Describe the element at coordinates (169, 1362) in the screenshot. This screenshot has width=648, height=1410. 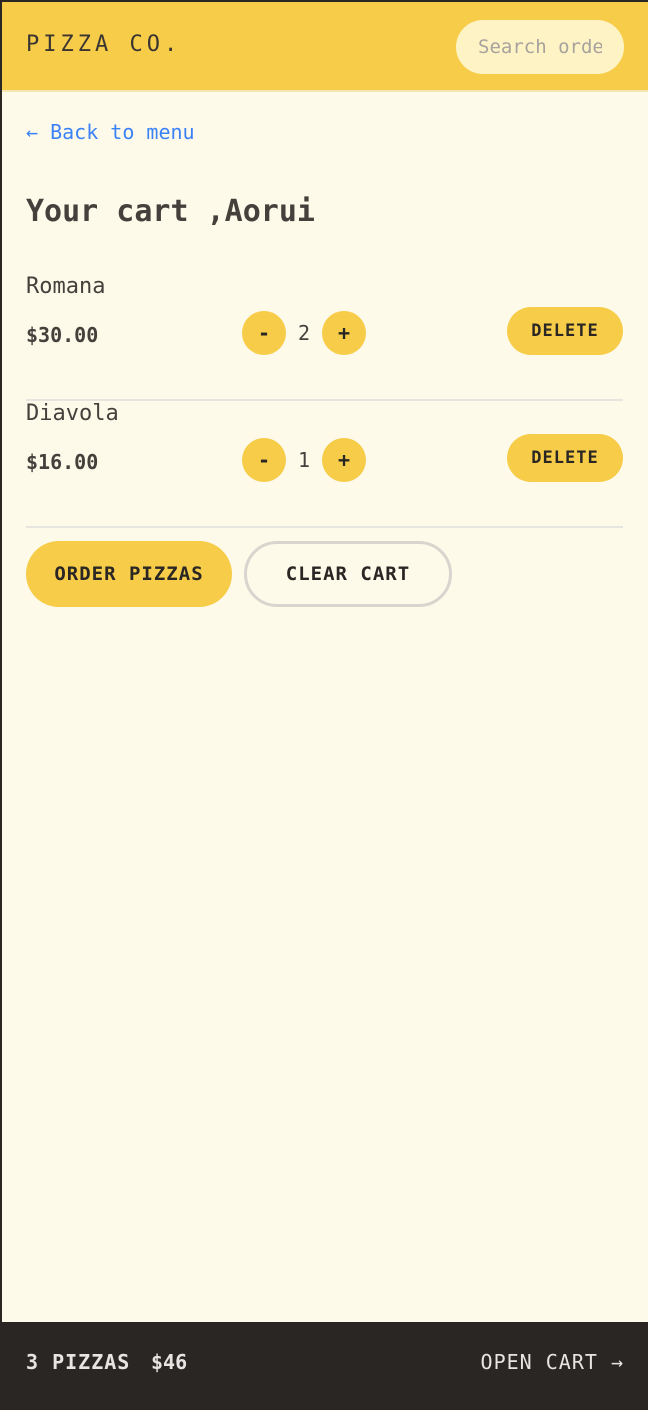
I see `cart-total-price: $46` at that location.